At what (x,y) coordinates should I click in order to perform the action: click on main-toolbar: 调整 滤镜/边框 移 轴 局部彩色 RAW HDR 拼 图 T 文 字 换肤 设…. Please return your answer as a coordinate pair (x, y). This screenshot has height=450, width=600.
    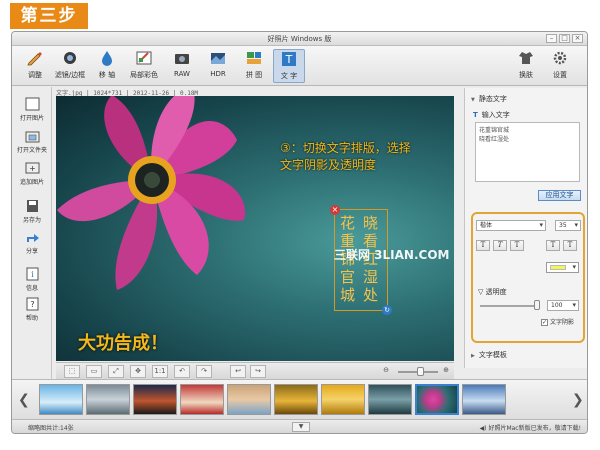
    Looking at the image, I should click on (299, 66).